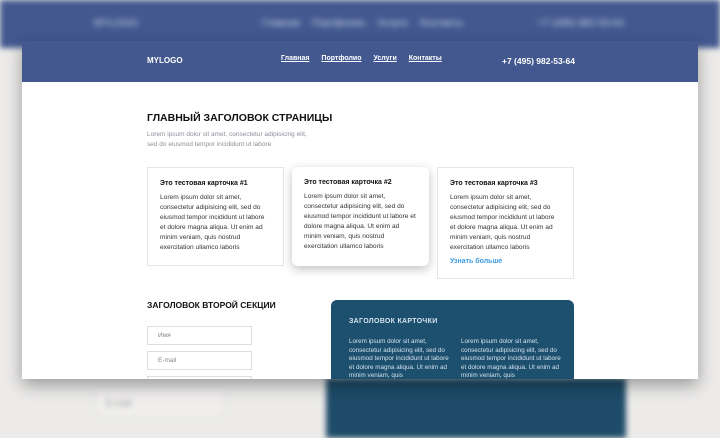 Image resolution: width=720 pixels, height=438 pixels. Describe the element at coordinates (392, 23) in the screenshot. I see `blurred-nav: Услуги` at that location.